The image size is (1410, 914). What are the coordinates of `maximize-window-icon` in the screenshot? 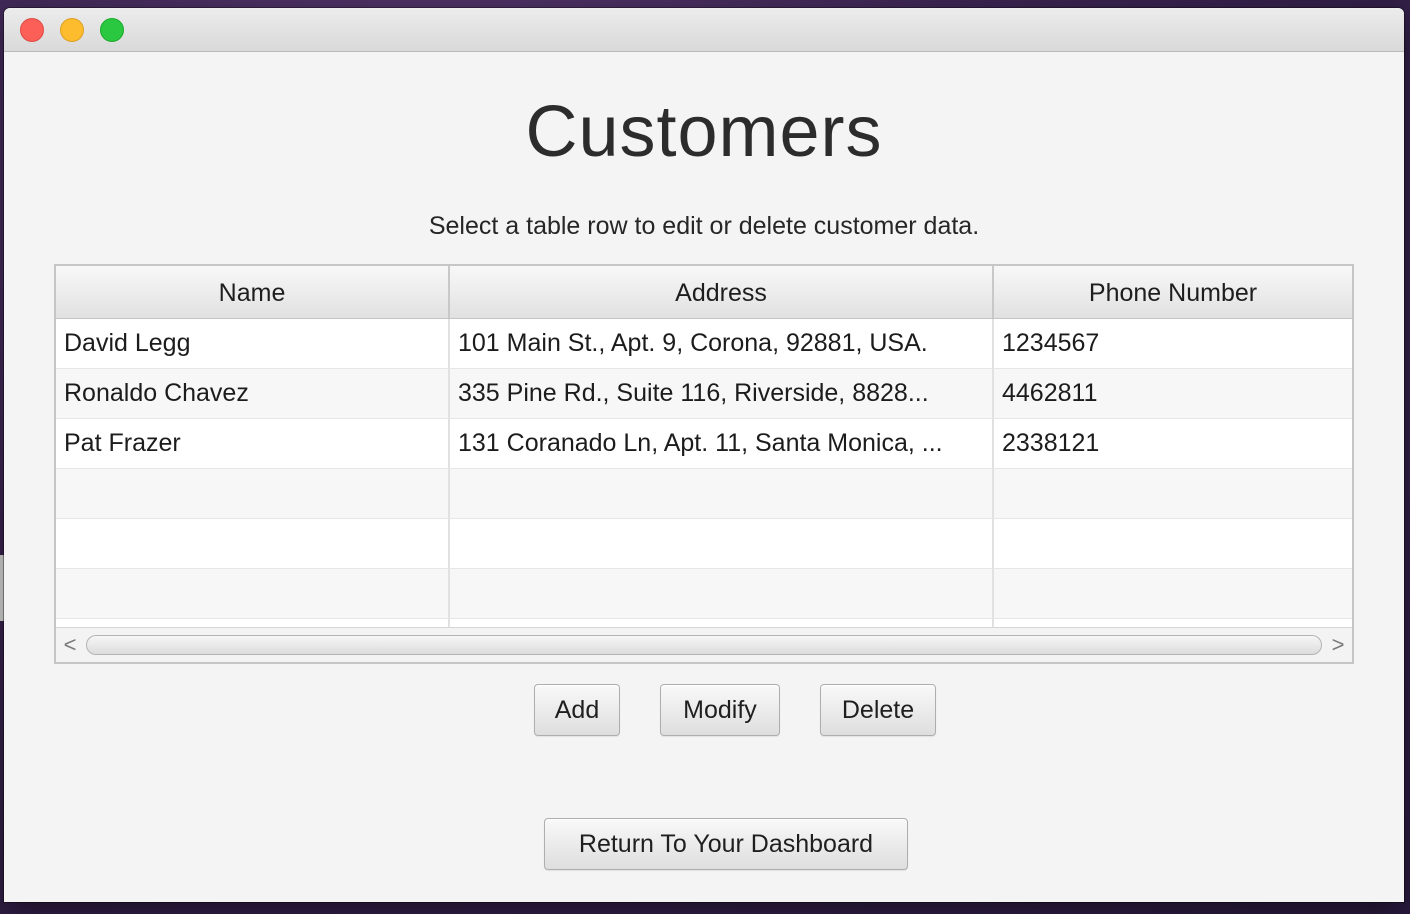 It's located at (112, 30).